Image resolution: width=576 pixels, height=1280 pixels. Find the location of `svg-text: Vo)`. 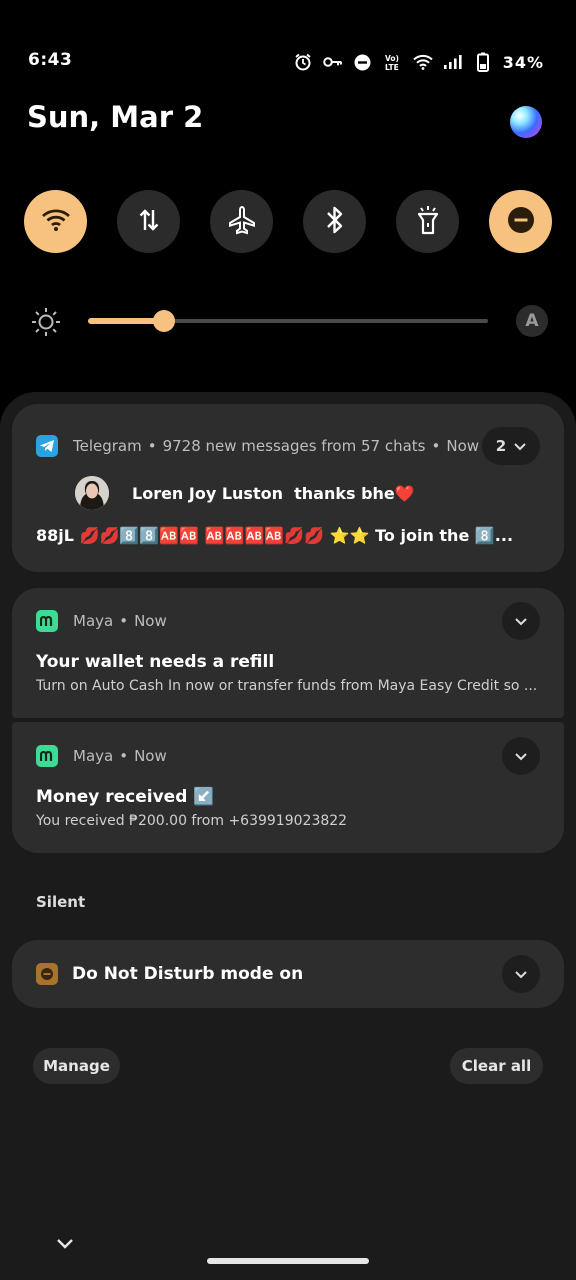

svg-text: Vo) is located at coordinates (392, 58).